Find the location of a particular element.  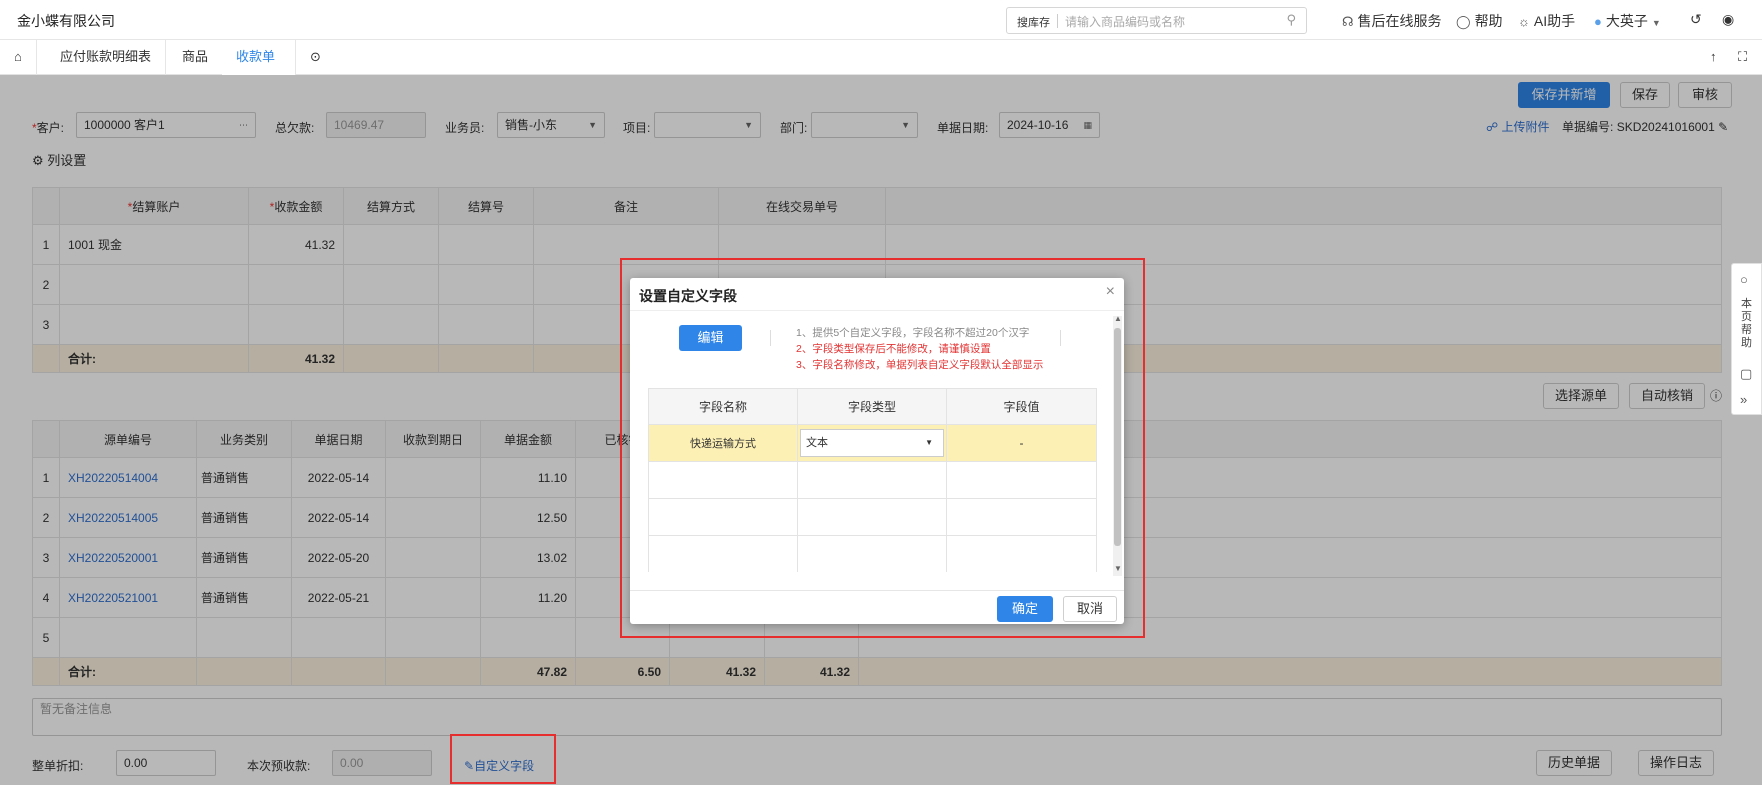

field-type-cell: 文本 ▼ is located at coordinates (872, 443).